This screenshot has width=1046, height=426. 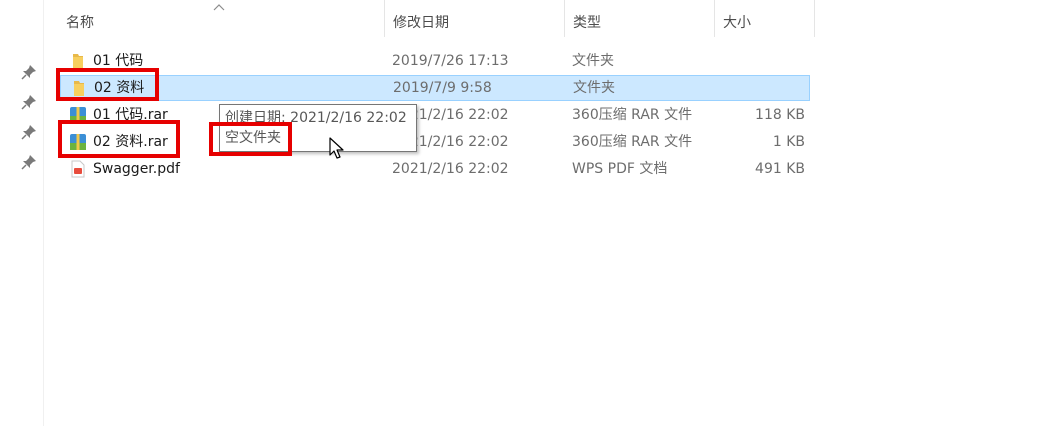 What do you see at coordinates (253, 138) in the screenshot?
I see `tooltip-empty-folder: 空文件夹` at bounding box center [253, 138].